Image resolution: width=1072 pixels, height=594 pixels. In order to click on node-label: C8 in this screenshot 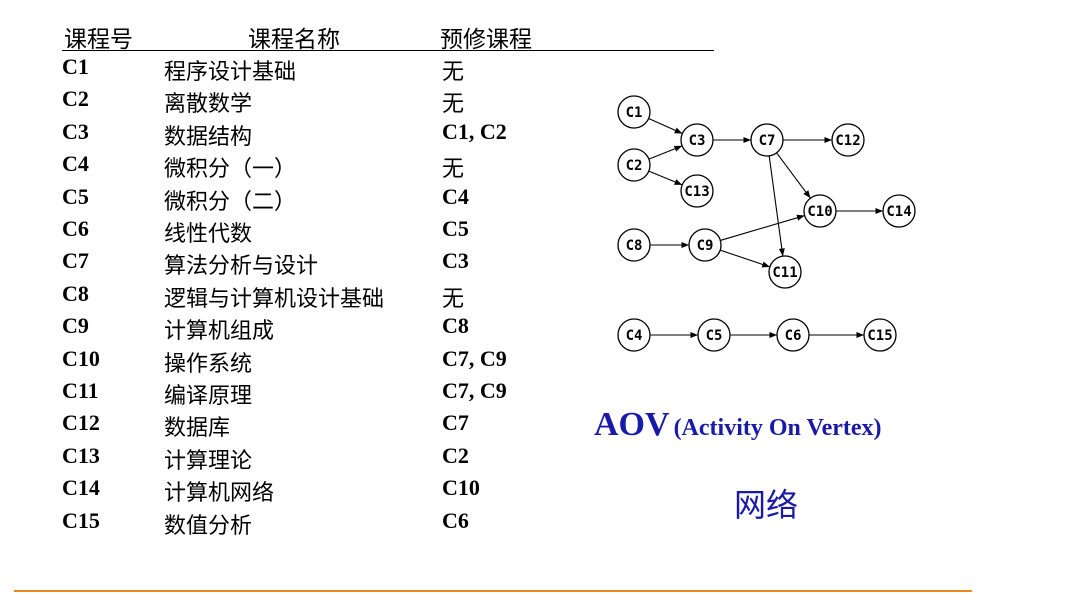, I will do `click(634, 246)`.